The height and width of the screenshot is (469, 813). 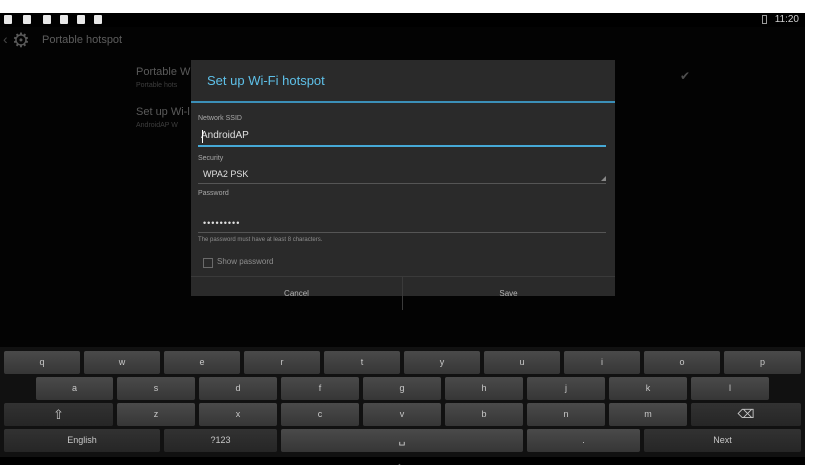 What do you see at coordinates (282, 362) in the screenshot?
I see `key-r: r` at bounding box center [282, 362].